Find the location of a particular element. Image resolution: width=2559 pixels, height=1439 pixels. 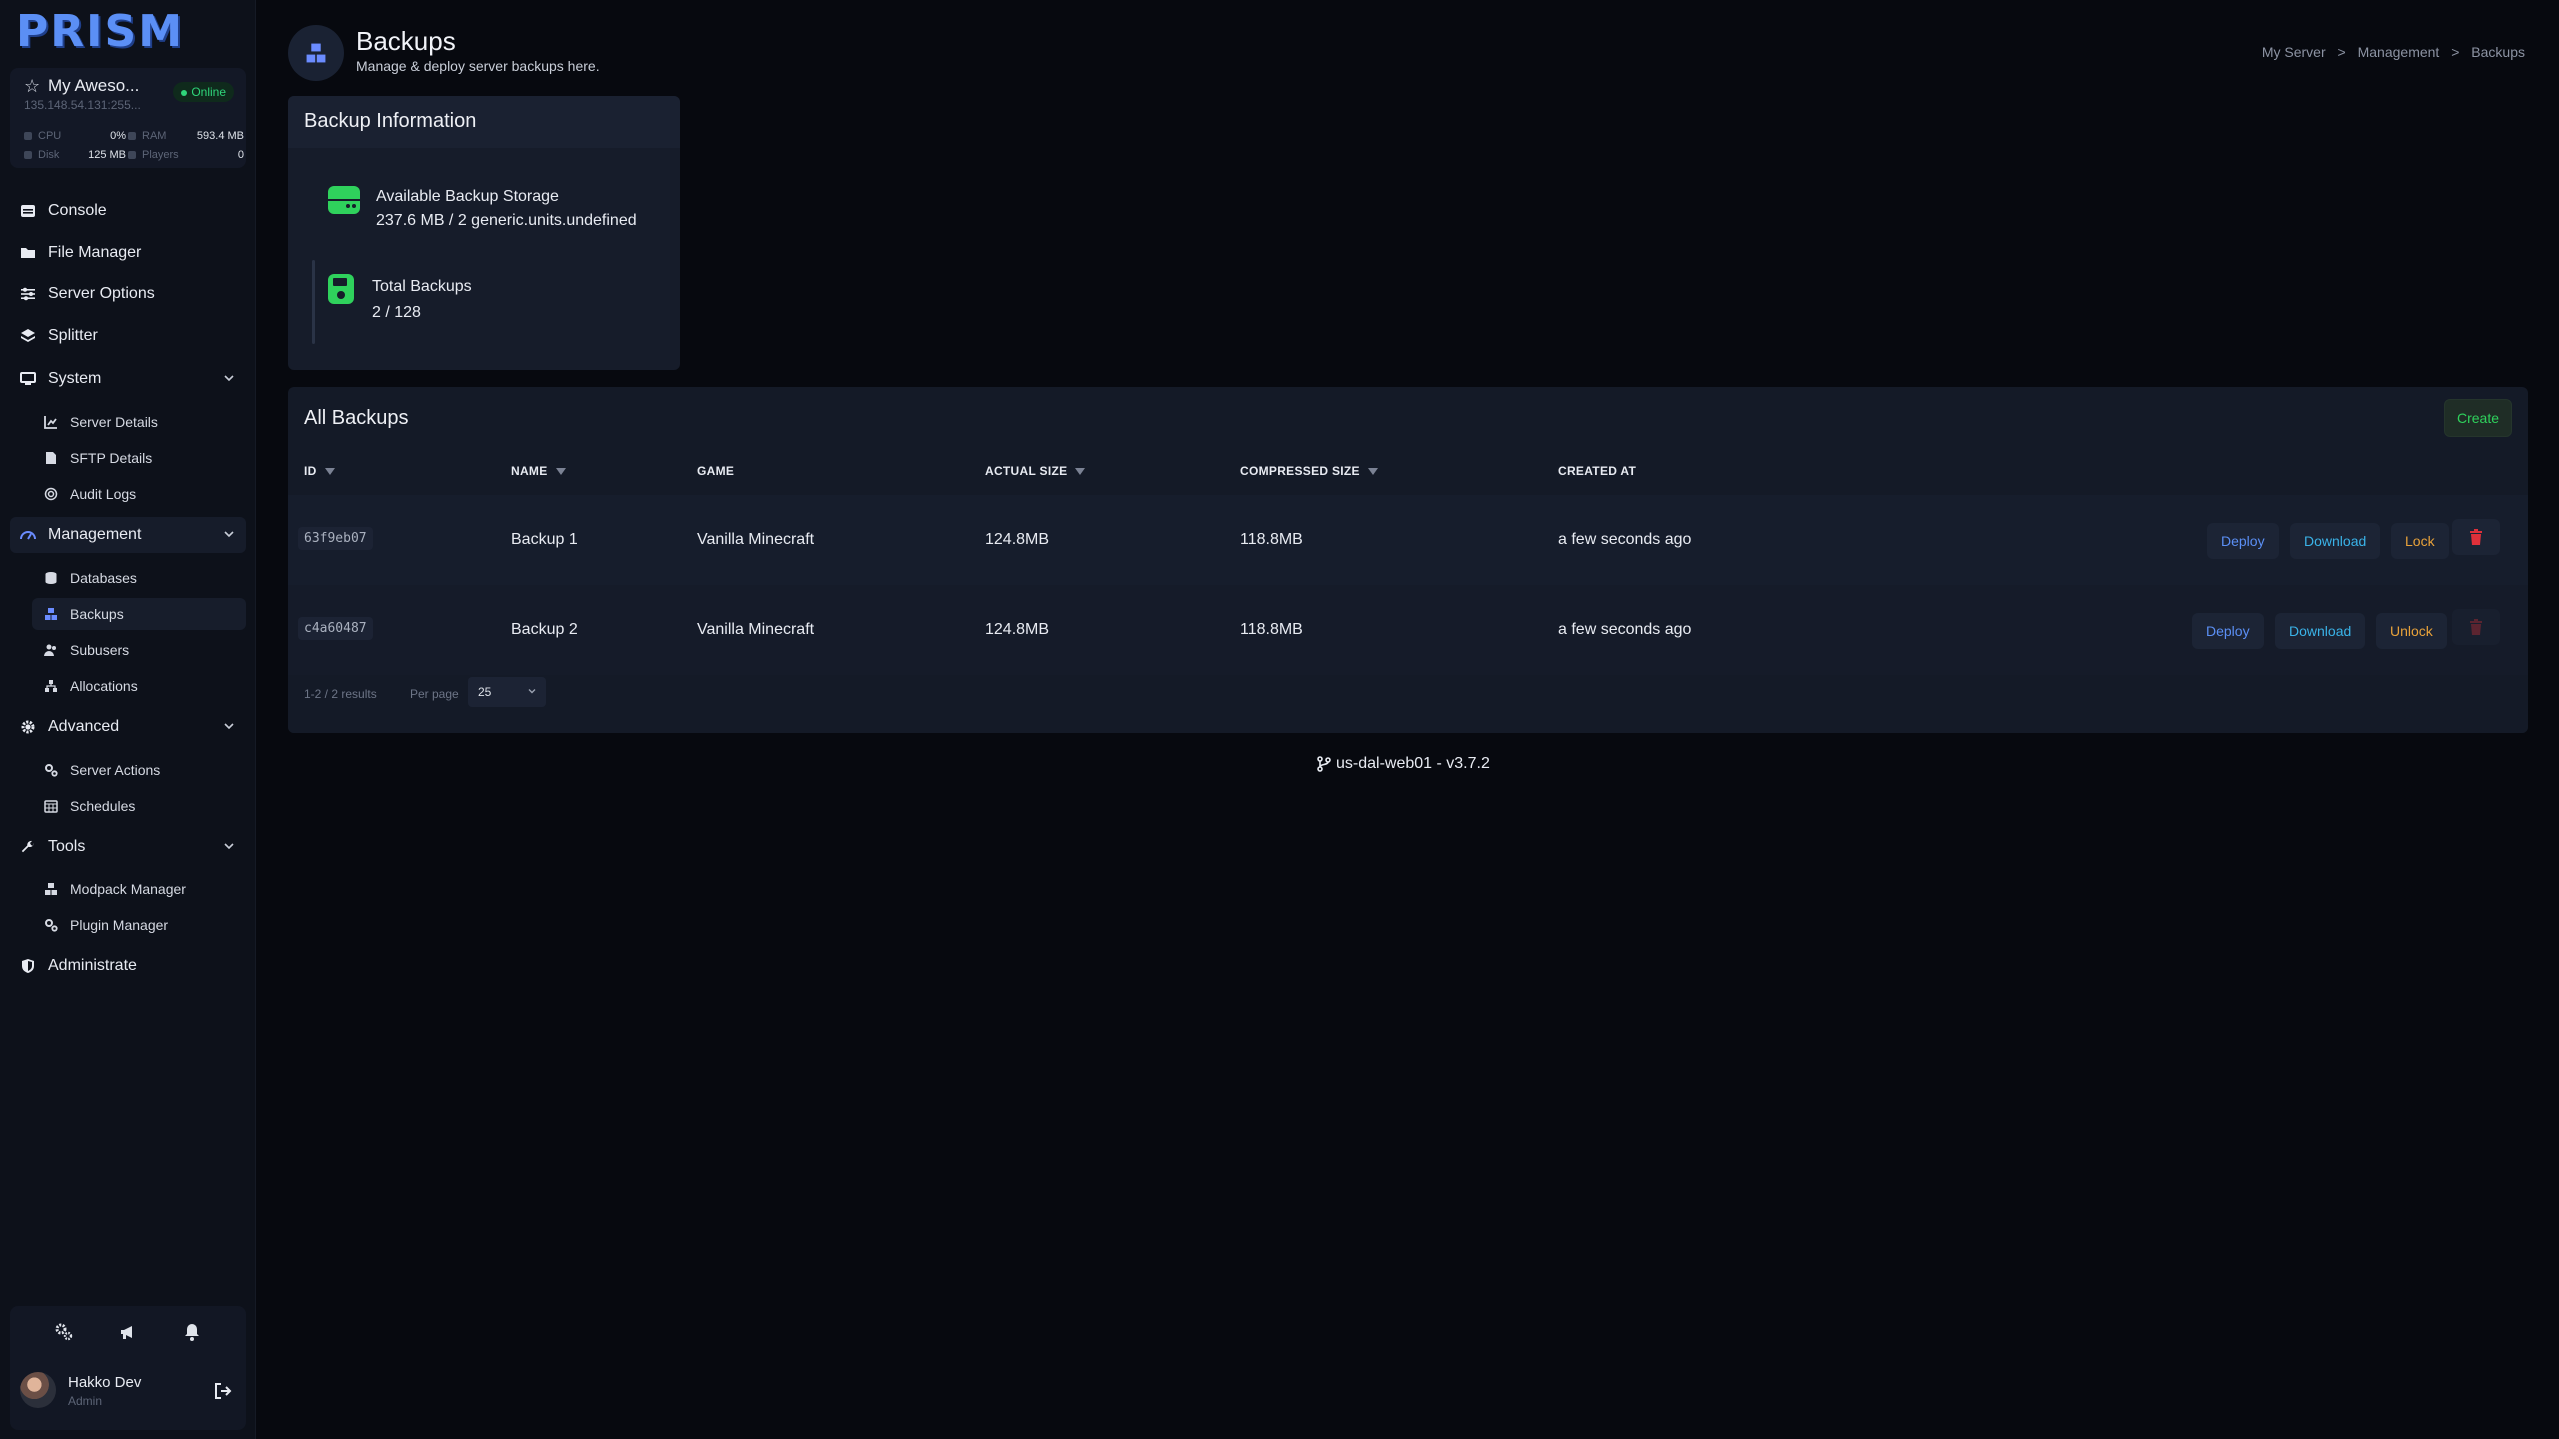

nav-file-manager: File Manager is located at coordinates (128, 253).